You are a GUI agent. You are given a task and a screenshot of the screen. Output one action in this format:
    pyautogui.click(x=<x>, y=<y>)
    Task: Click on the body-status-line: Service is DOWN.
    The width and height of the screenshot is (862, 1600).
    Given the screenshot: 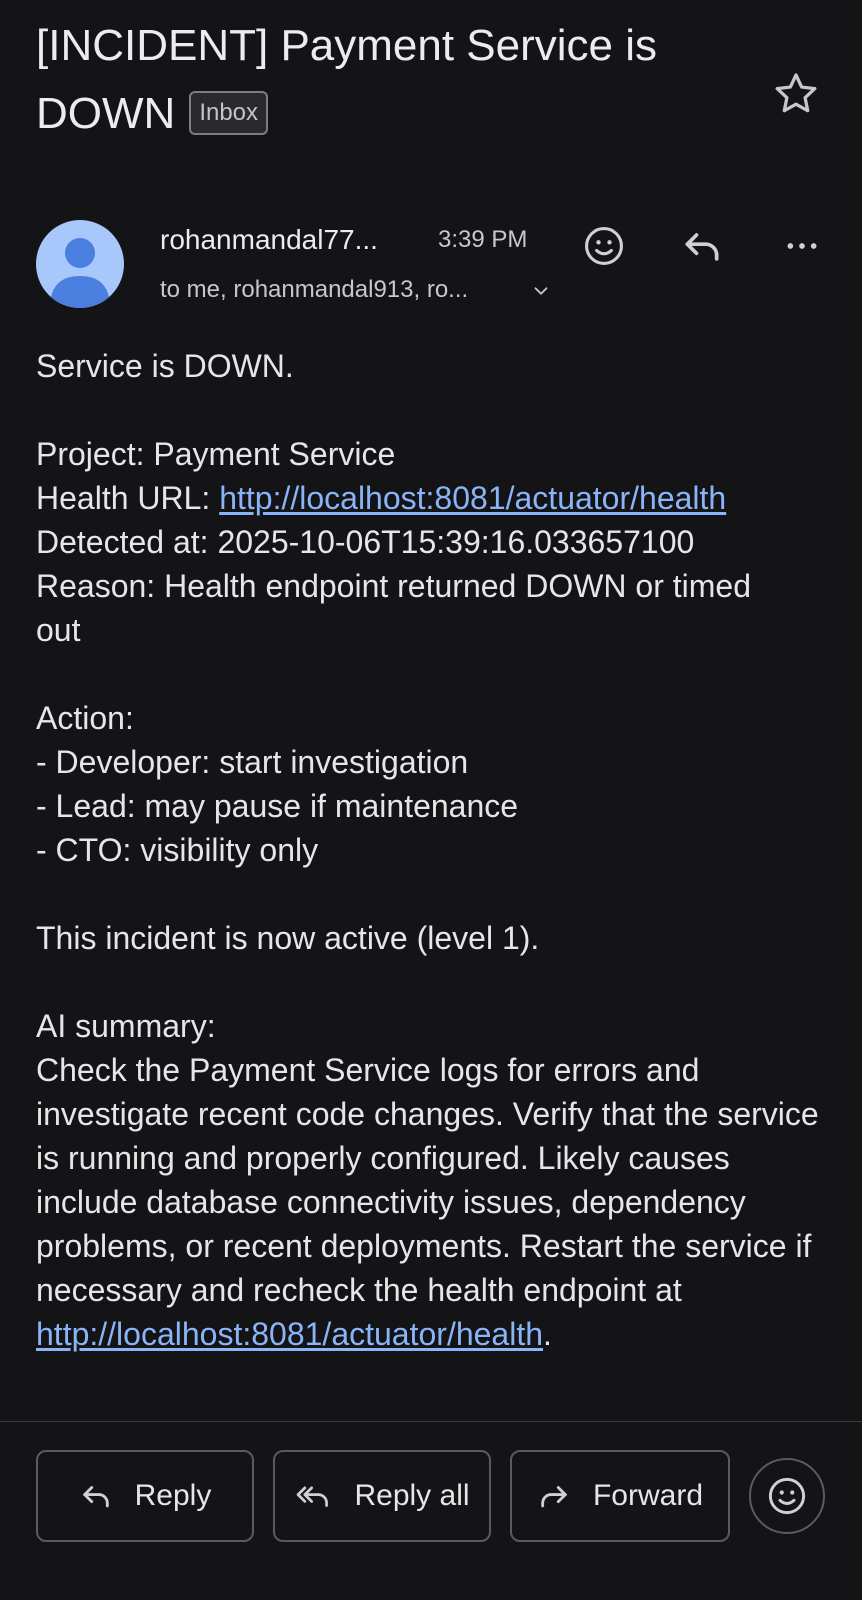 What is the action you would take?
    pyautogui.click(x=165, y=366)
    